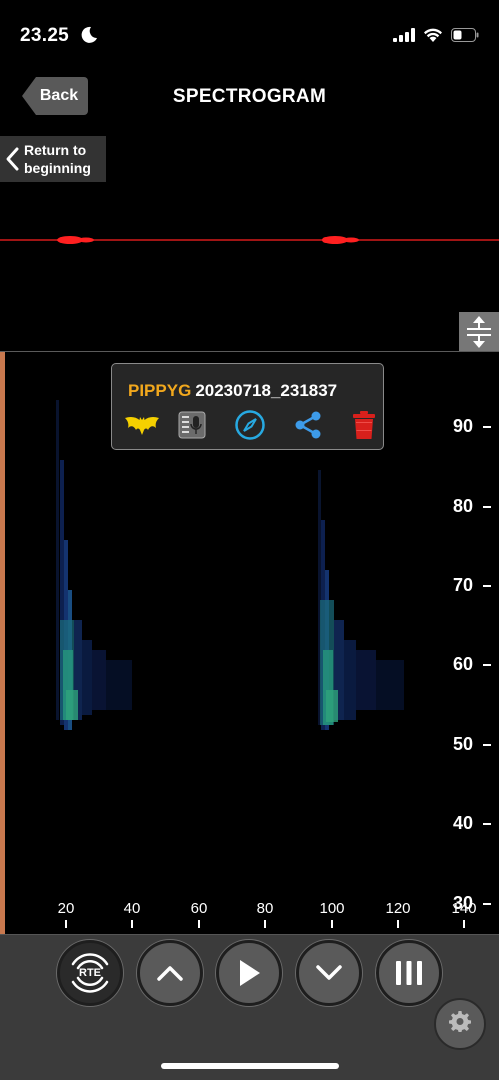  What do you see at coordinates (249, 36) in the screenshot?
I see `status-bar: 23.25` at bounding box center [249, 36].